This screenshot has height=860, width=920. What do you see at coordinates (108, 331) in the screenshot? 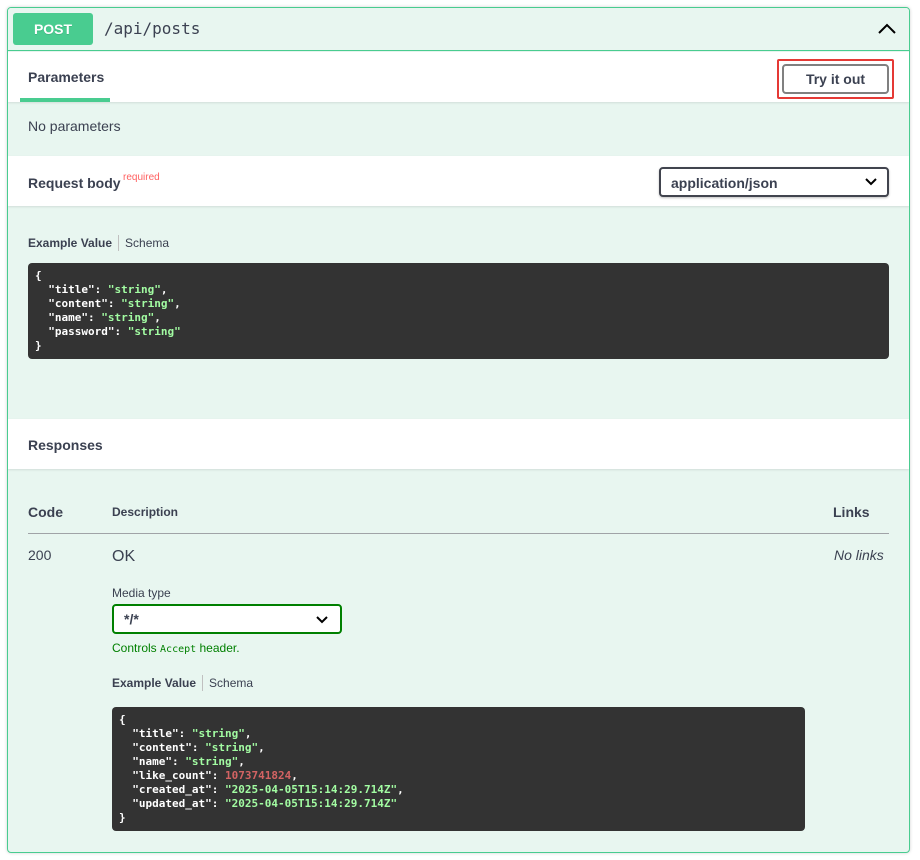
I see `code-line: "password": "string"` at bounding box center [108, 331].